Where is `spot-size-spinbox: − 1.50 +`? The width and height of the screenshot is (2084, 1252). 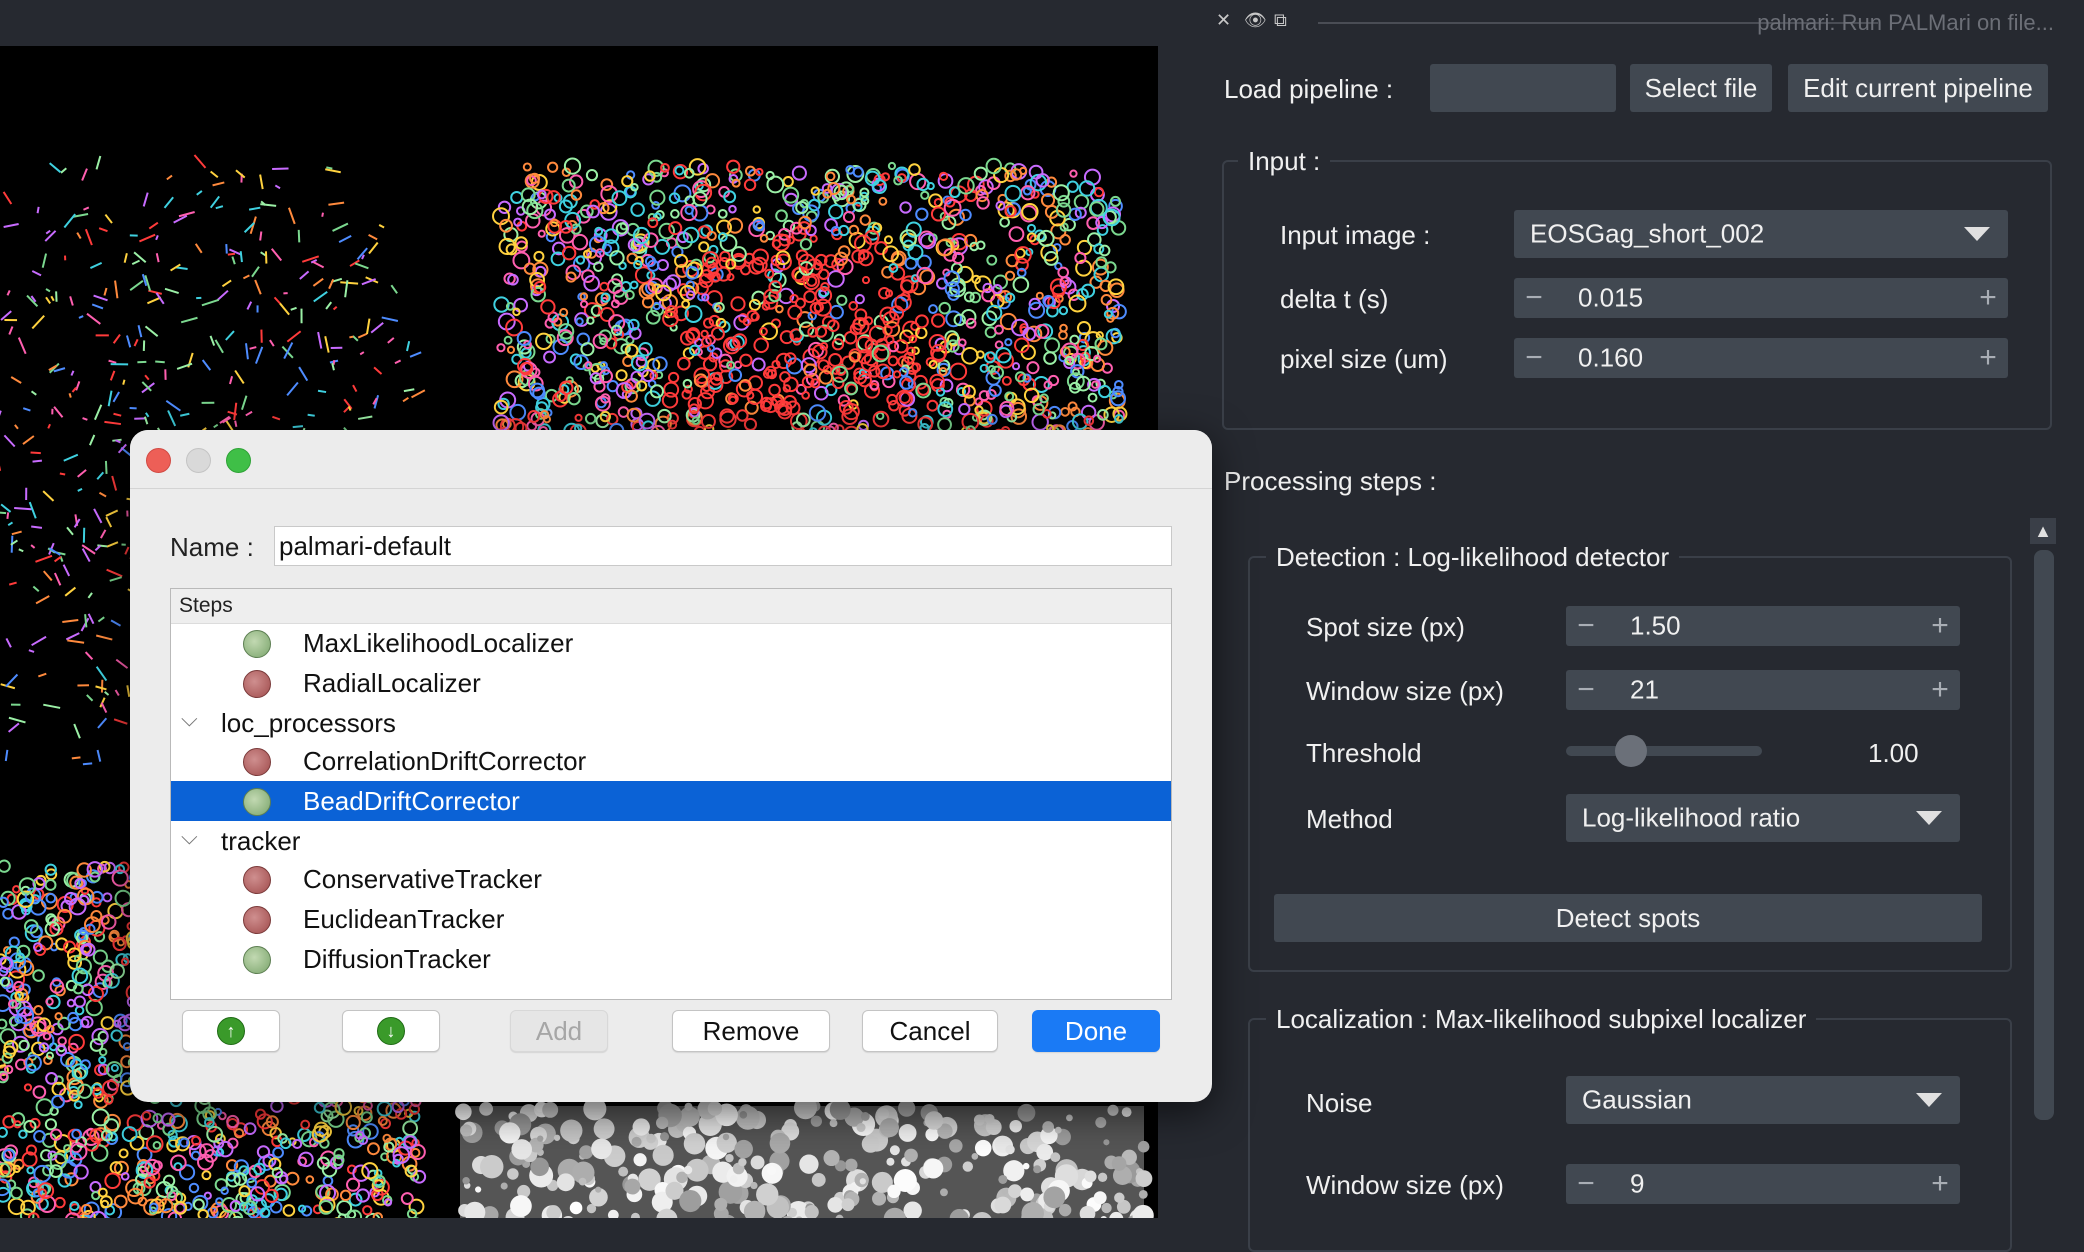
spot-size-spinbox: − 1.50 + is located at coordinates (1763, 626).